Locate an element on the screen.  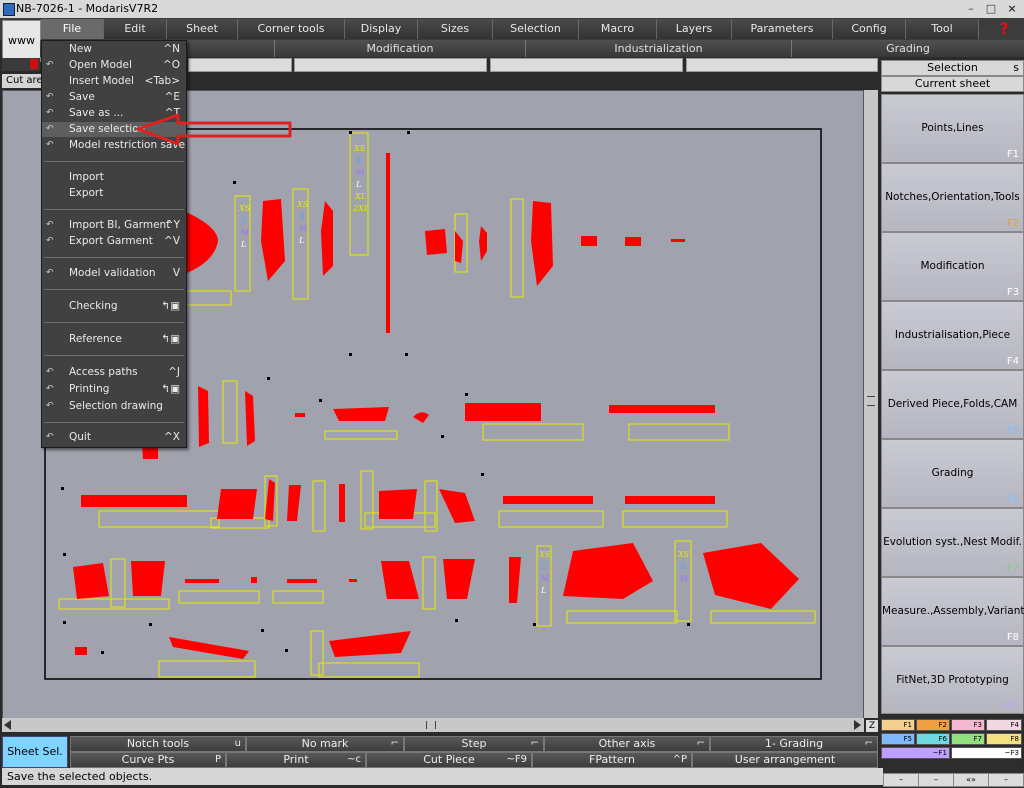
menu-sizes: Sizes is located at coordinates (455, 29).